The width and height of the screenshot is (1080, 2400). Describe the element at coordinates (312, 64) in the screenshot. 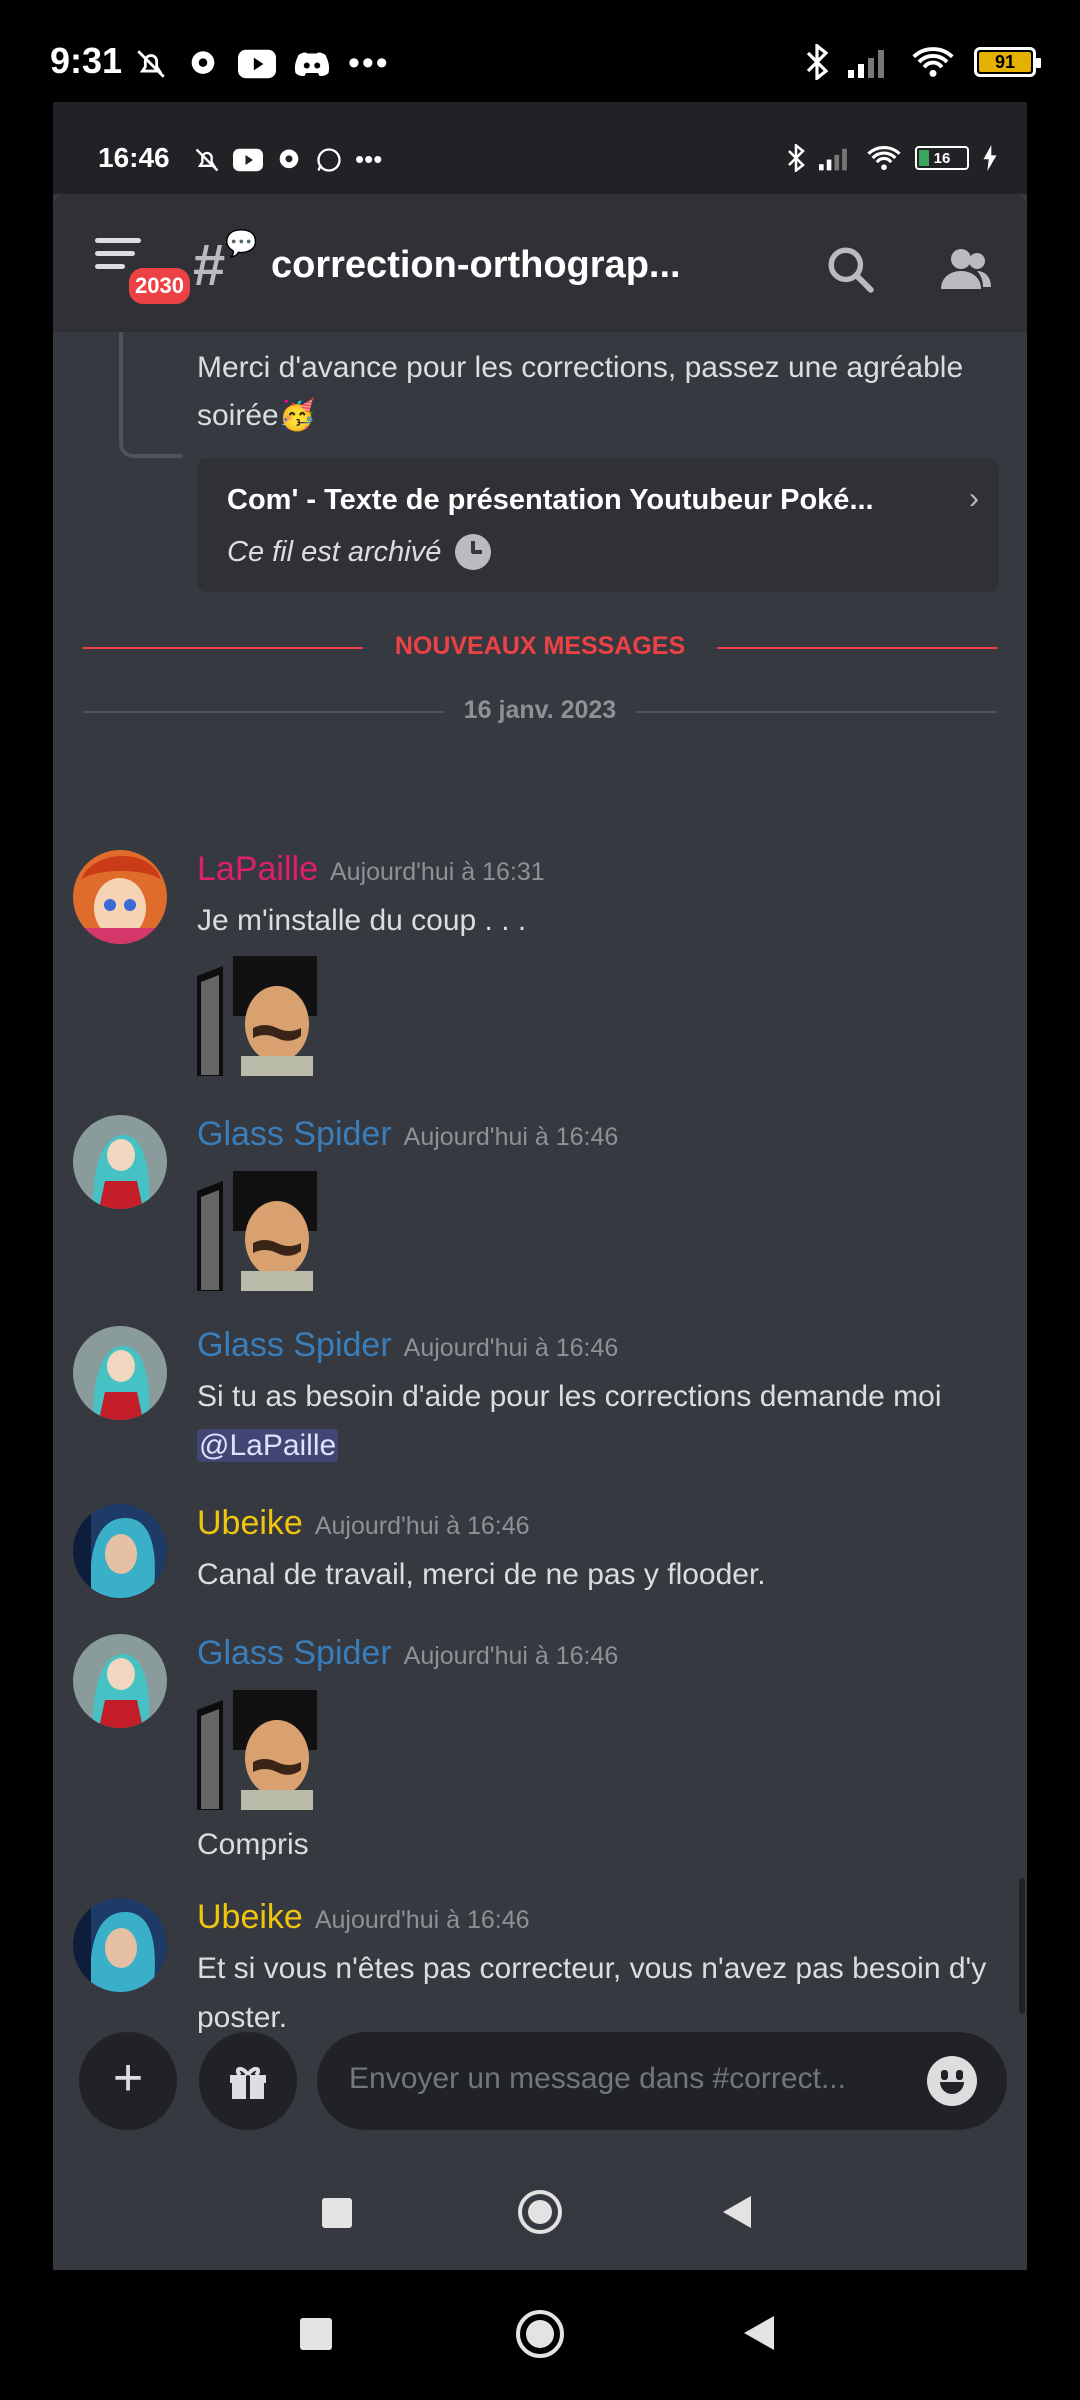

I see `discord-icon` at that location.